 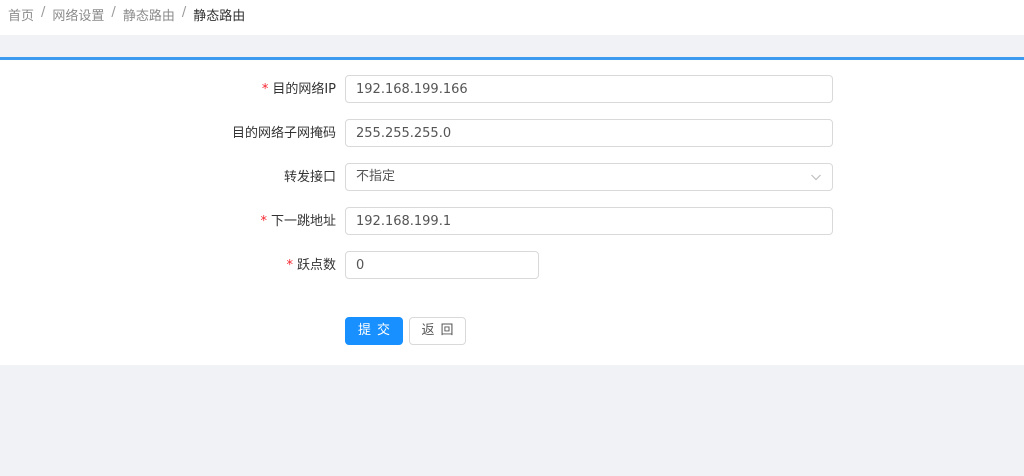 What do you see at coordinates (309, 177) in the screenshot?
I see `forward-interface-label: 转发接口` at bounding box center [309, 177].